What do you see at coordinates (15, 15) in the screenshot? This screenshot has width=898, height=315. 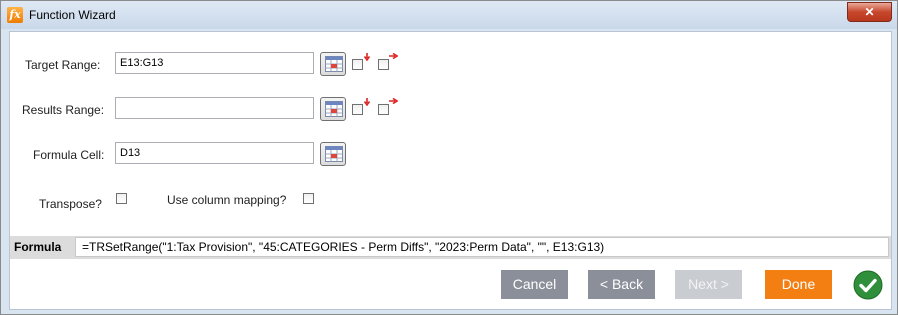 I see `fx-app-icon: fx` at bounding box center [15, 15].